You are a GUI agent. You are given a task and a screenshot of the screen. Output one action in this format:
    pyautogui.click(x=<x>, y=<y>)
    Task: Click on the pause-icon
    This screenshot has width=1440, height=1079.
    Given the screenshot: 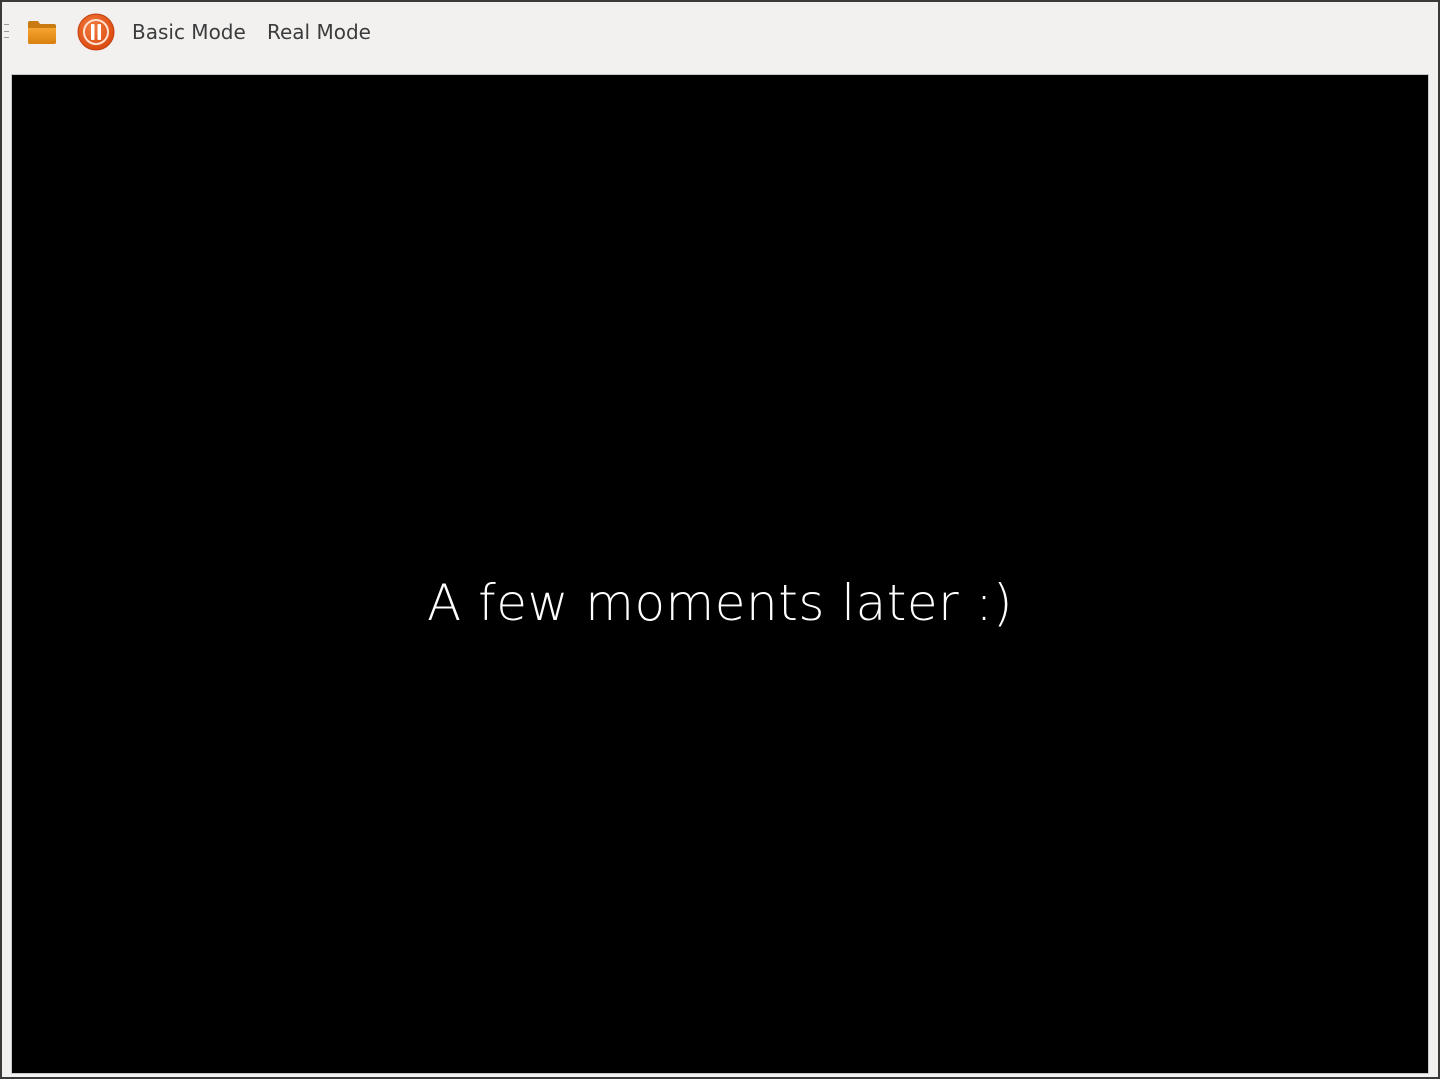 What is the action you would take?
    pyautogui.click(x=96, y=32)
    